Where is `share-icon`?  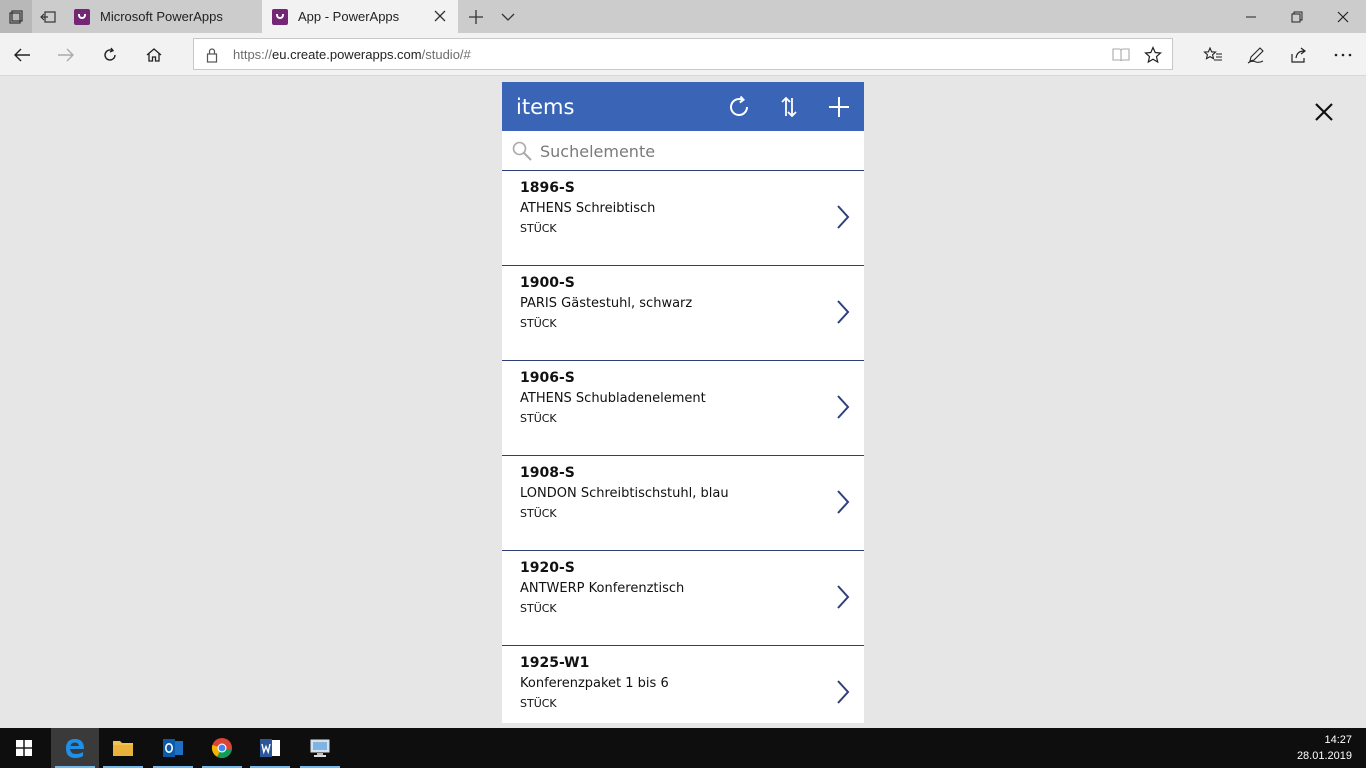 share-icon is located at coordinates (1298, 55).